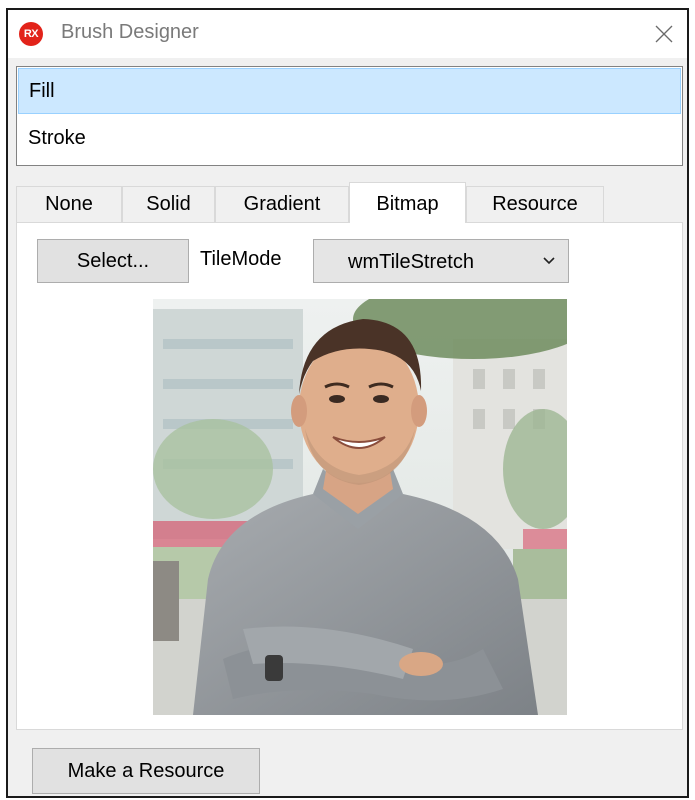 The width and height of the screenshot is (695, 800). I want to click on tab-label: Resource, so click(535, 204).